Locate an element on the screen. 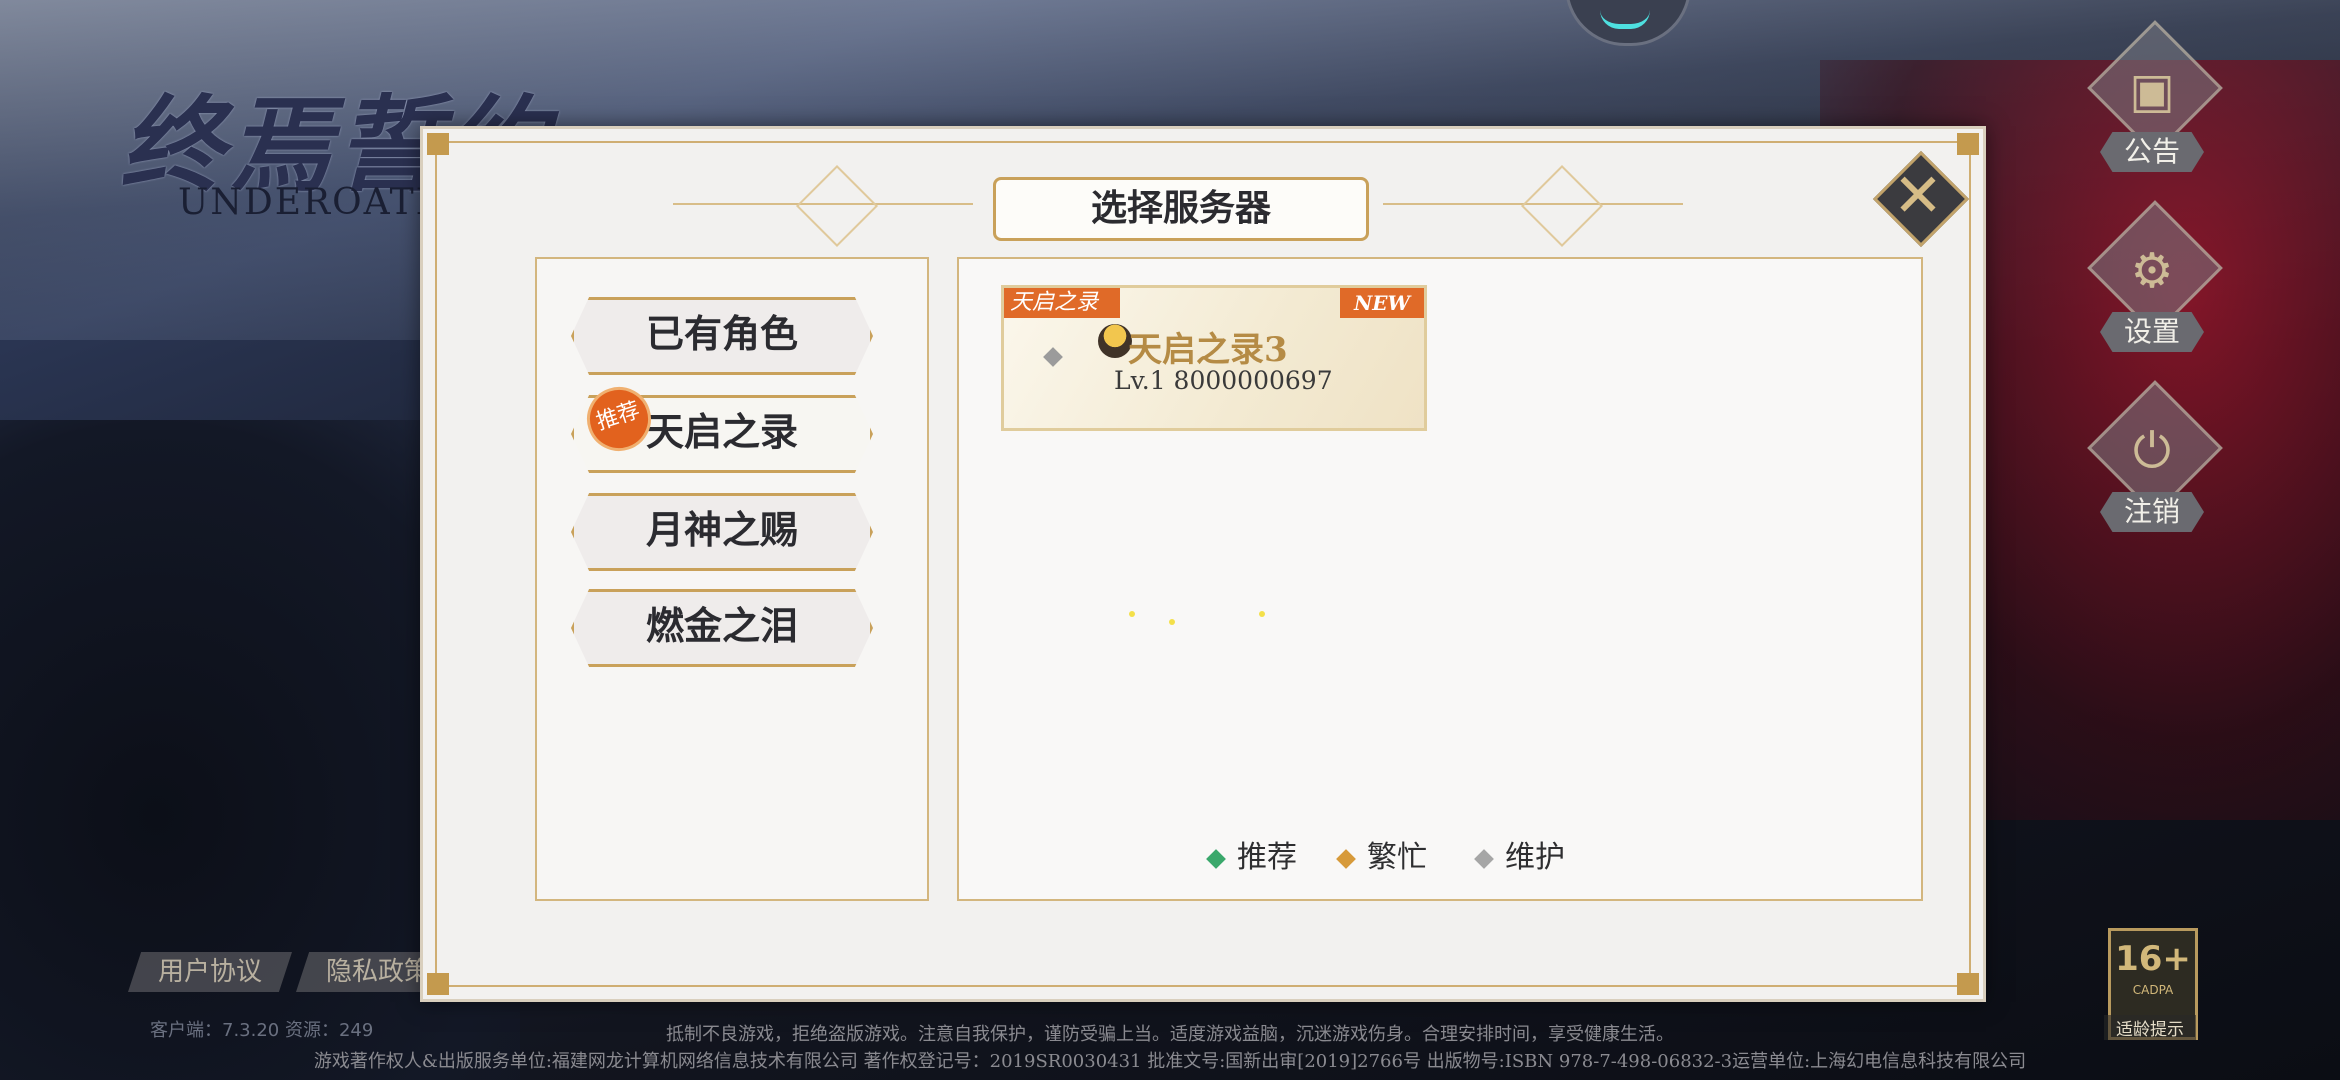 The image size is (2340, 1080). tab-yueshen: 月神之赐 is located at coordinates (722, 532).